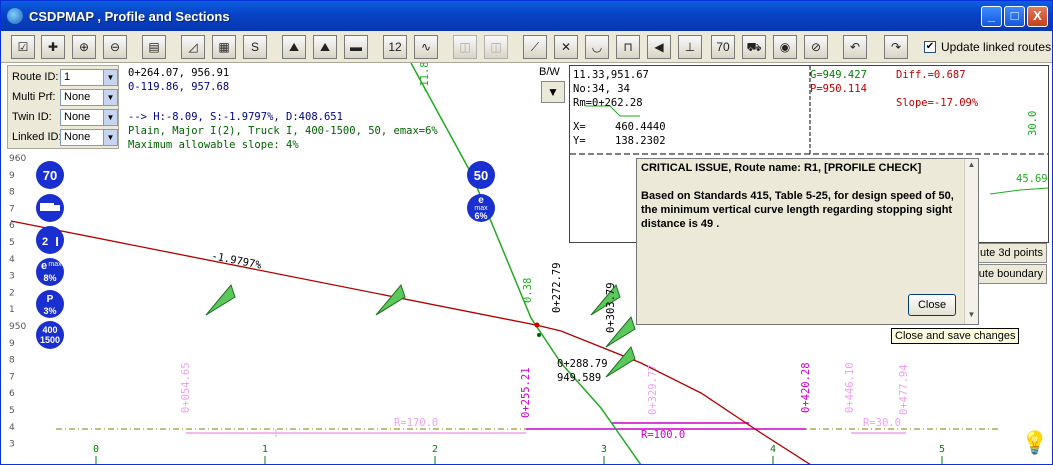  What do you see at coordinates (537, 325) in the screenshot?
I see `pvi-point` at bounding box center [537, 325].